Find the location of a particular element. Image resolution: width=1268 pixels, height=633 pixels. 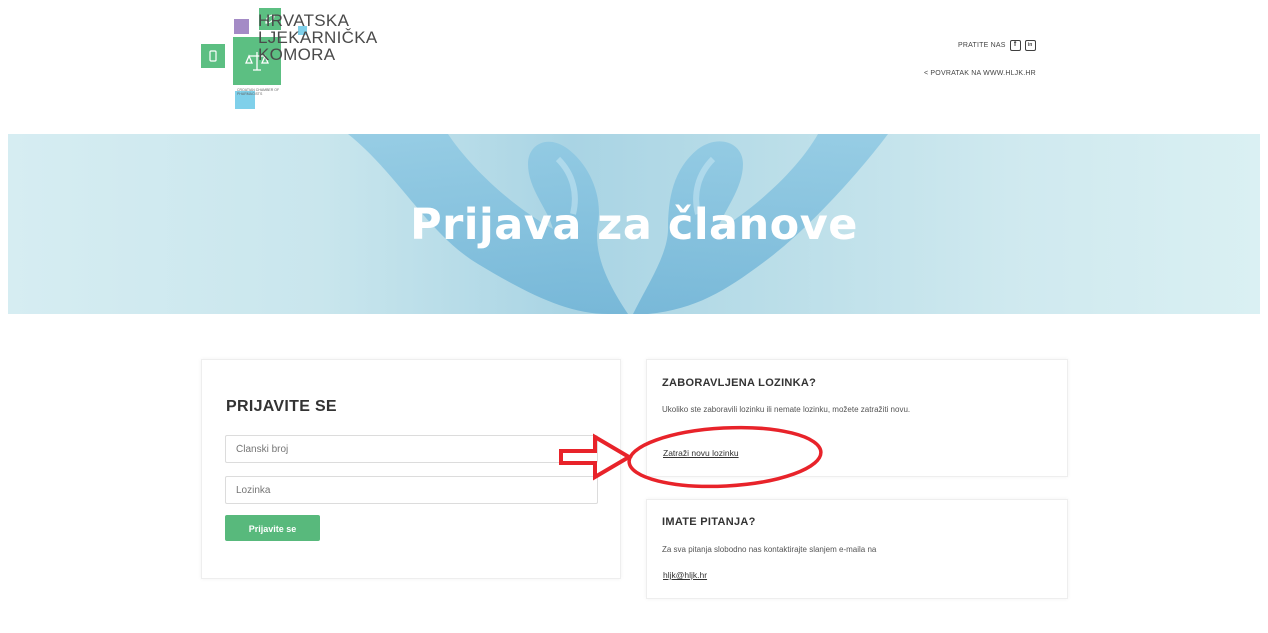

phone-icon is located at coordinates (213, 56).